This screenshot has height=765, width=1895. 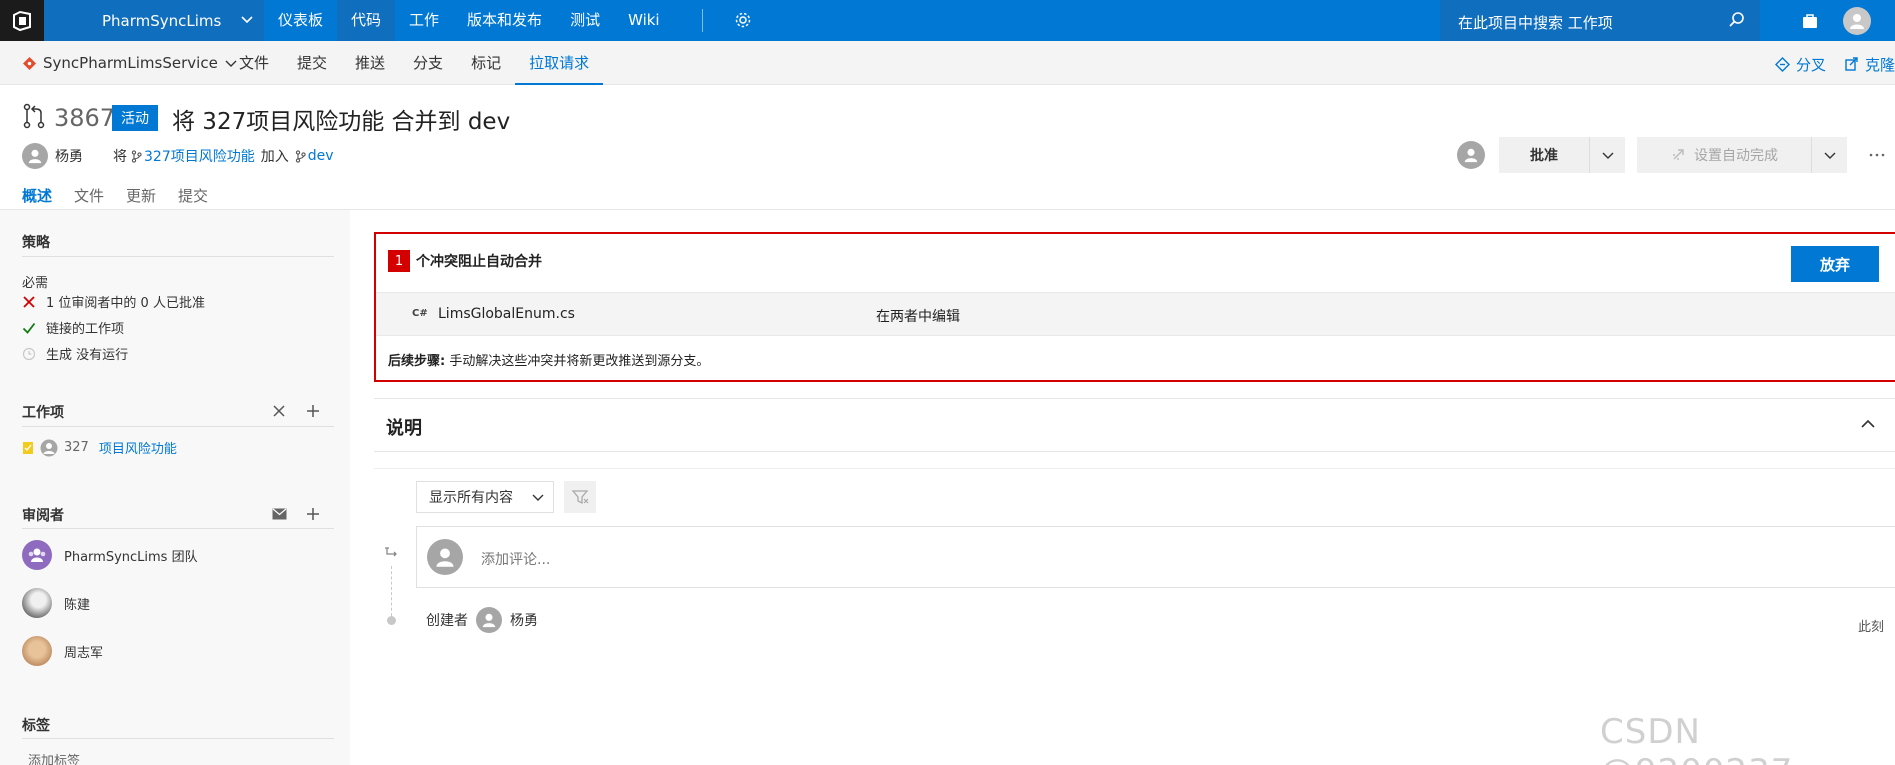 I want to click on description-title: 说明, so click(x=404, y=428).